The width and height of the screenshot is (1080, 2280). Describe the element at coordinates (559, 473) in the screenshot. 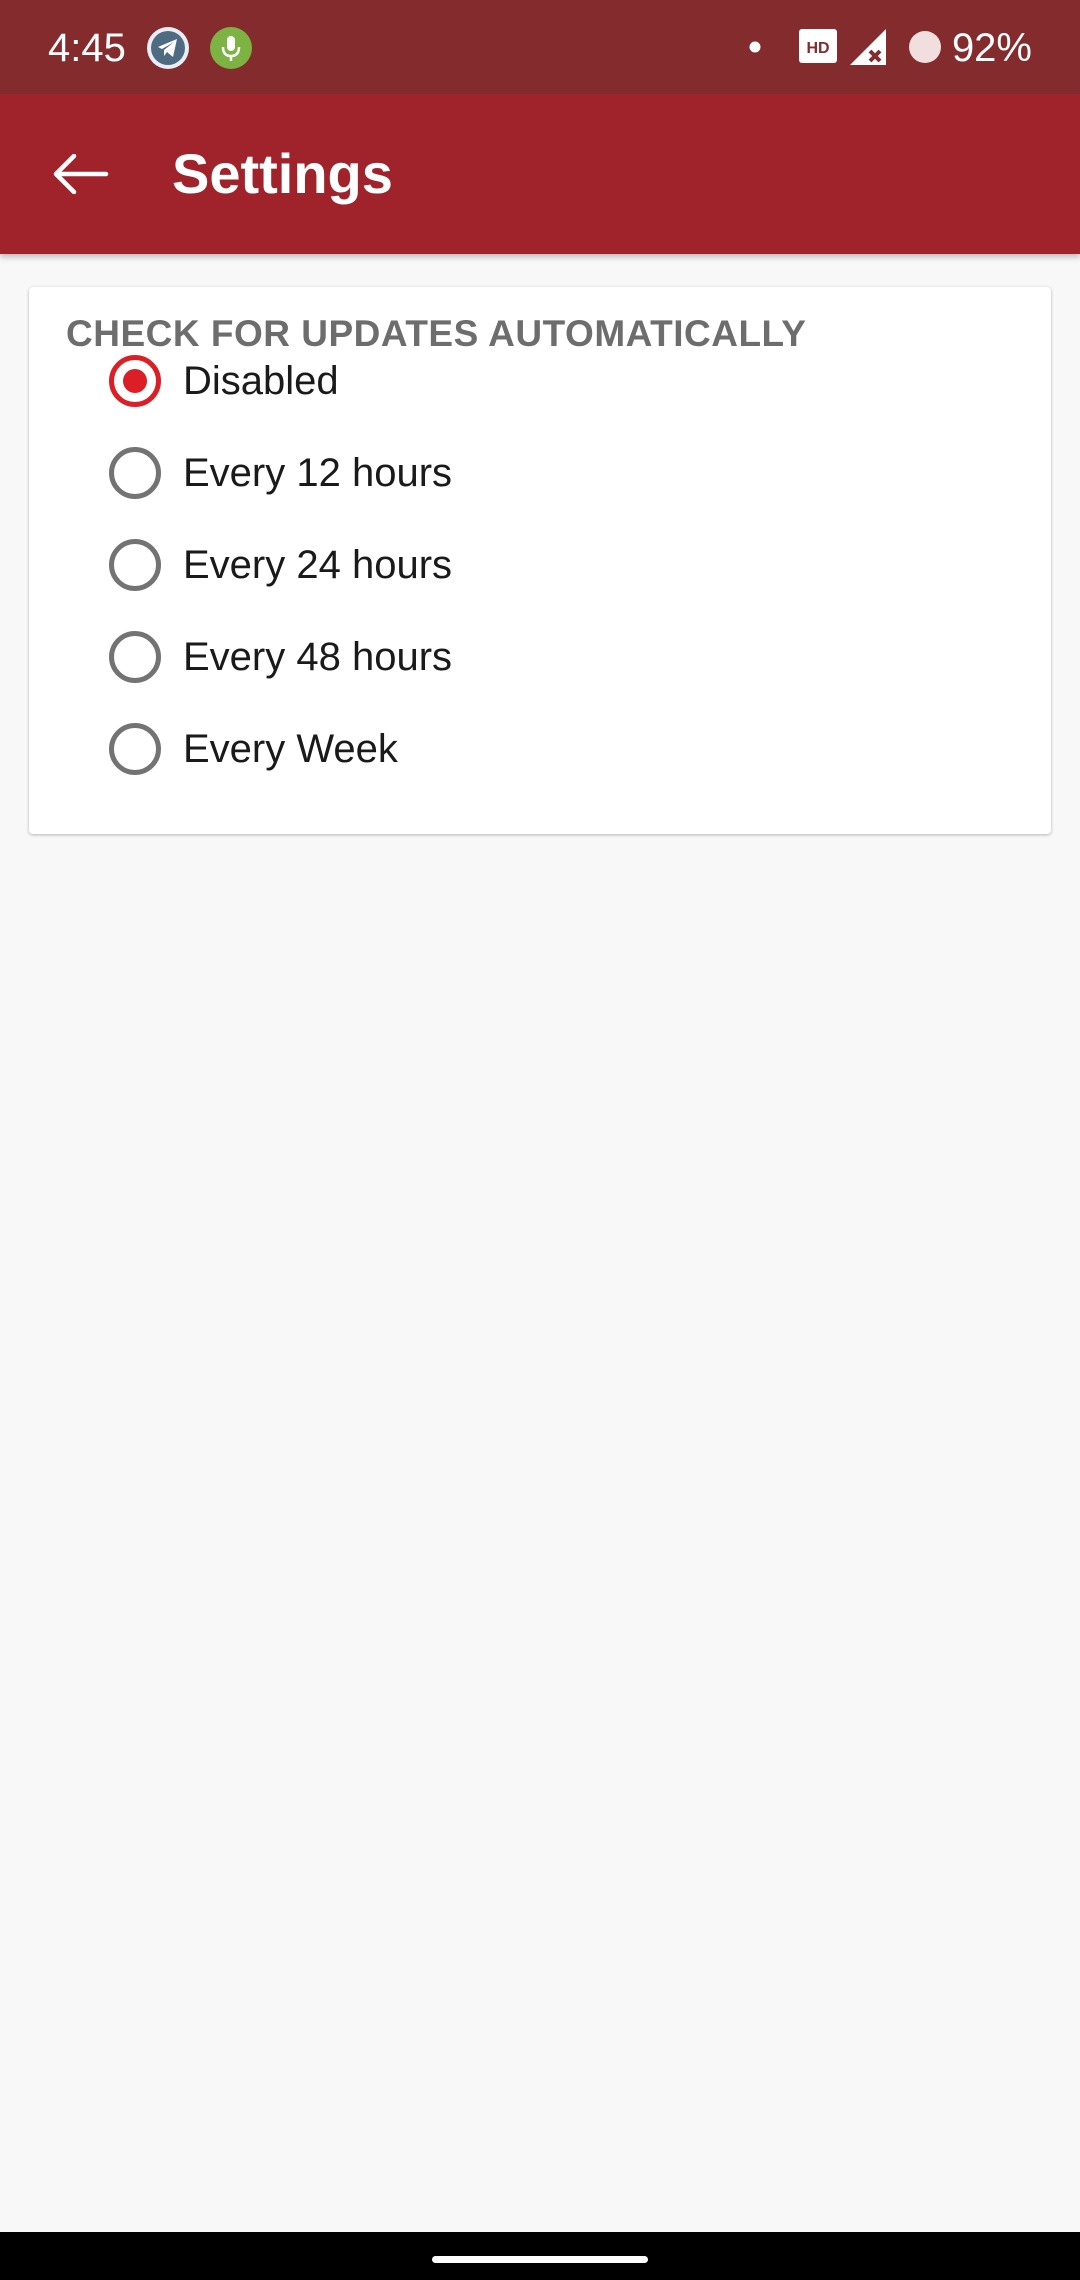

I see `option-every-12-hours: Every 12 hours` at that location.